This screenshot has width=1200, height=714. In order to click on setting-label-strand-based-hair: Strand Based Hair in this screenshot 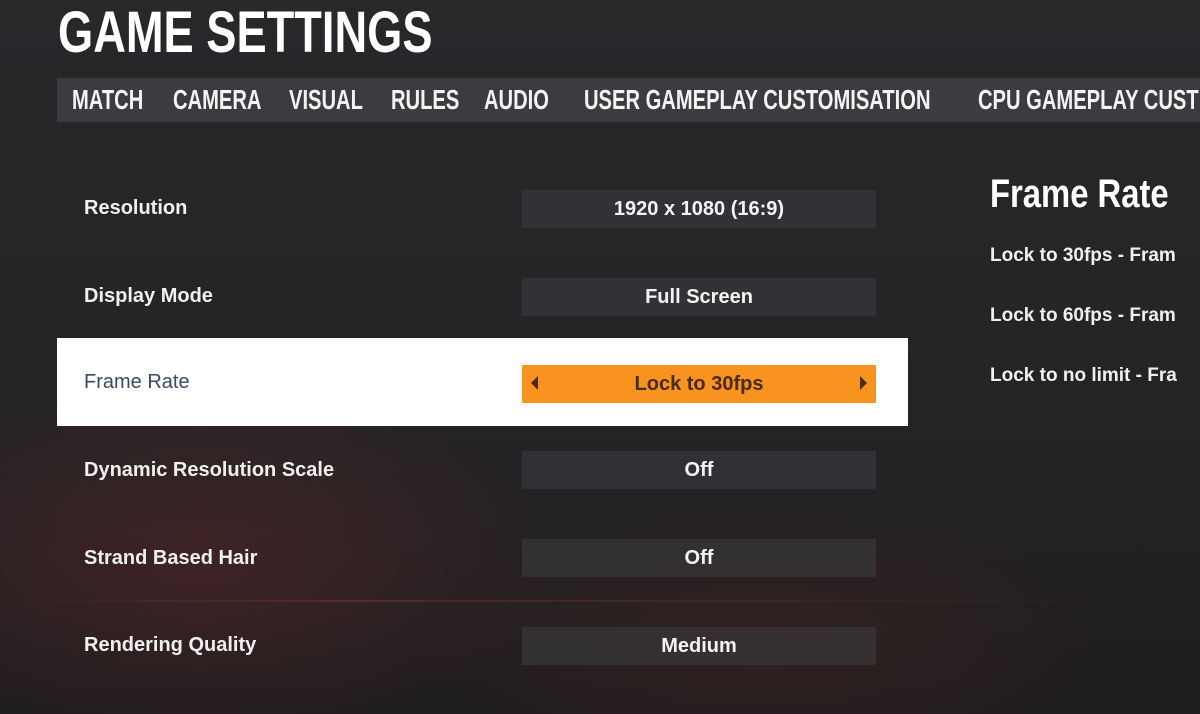, I will do `click(171, 558)`.